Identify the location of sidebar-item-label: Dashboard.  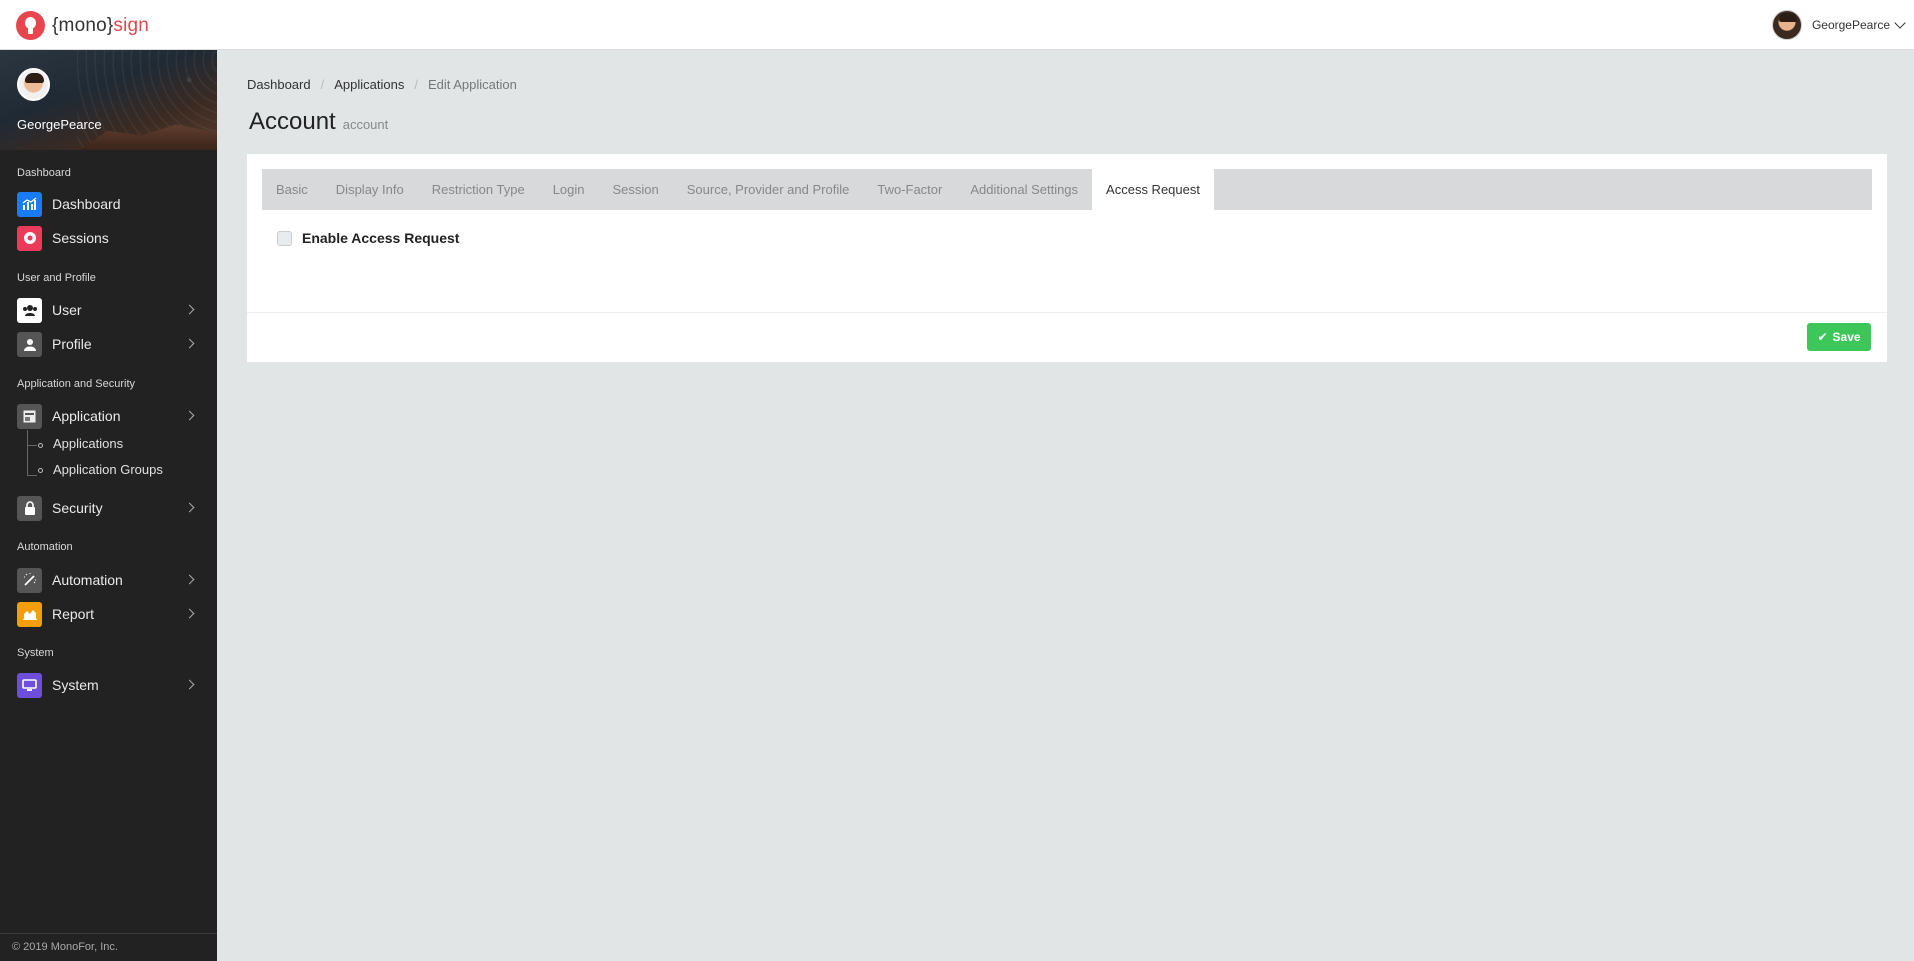
(86, 204).